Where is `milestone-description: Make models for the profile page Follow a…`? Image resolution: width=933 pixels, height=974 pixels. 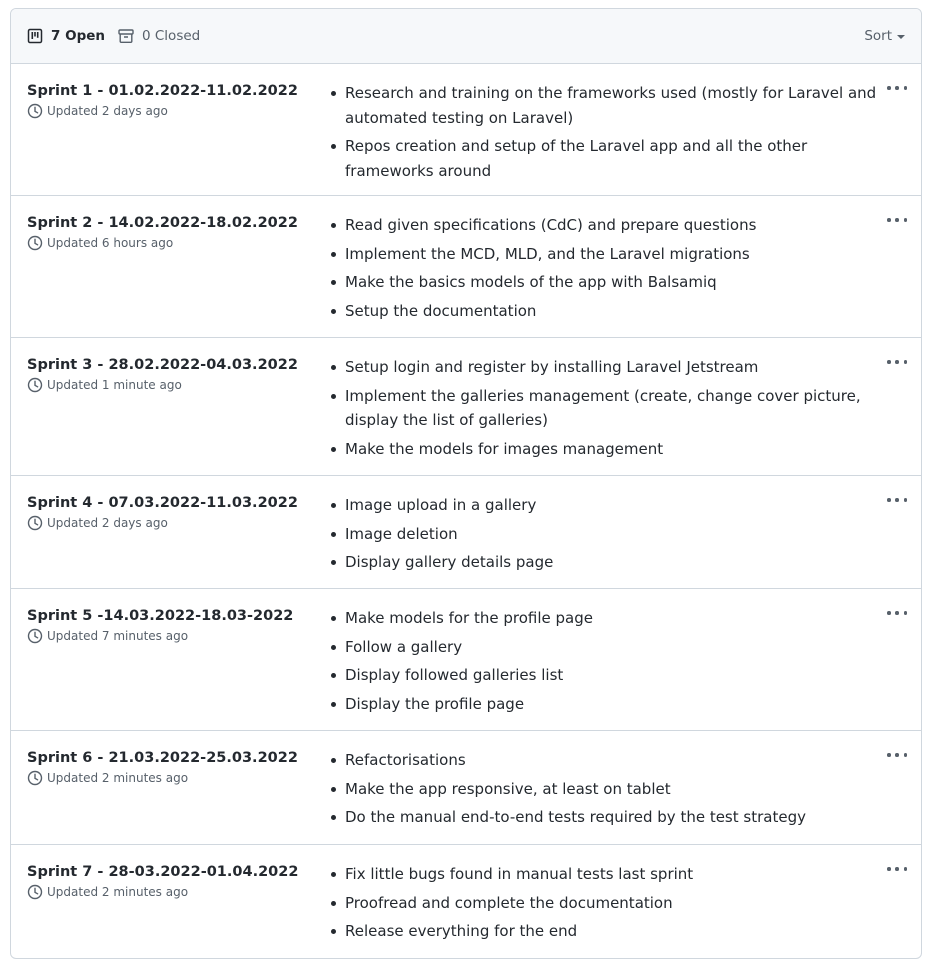 milestone-description: Make models for the profile page Follow a… is located at coordinates (625, 659).